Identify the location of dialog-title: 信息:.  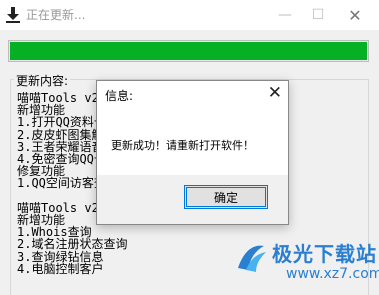
(119, 96).